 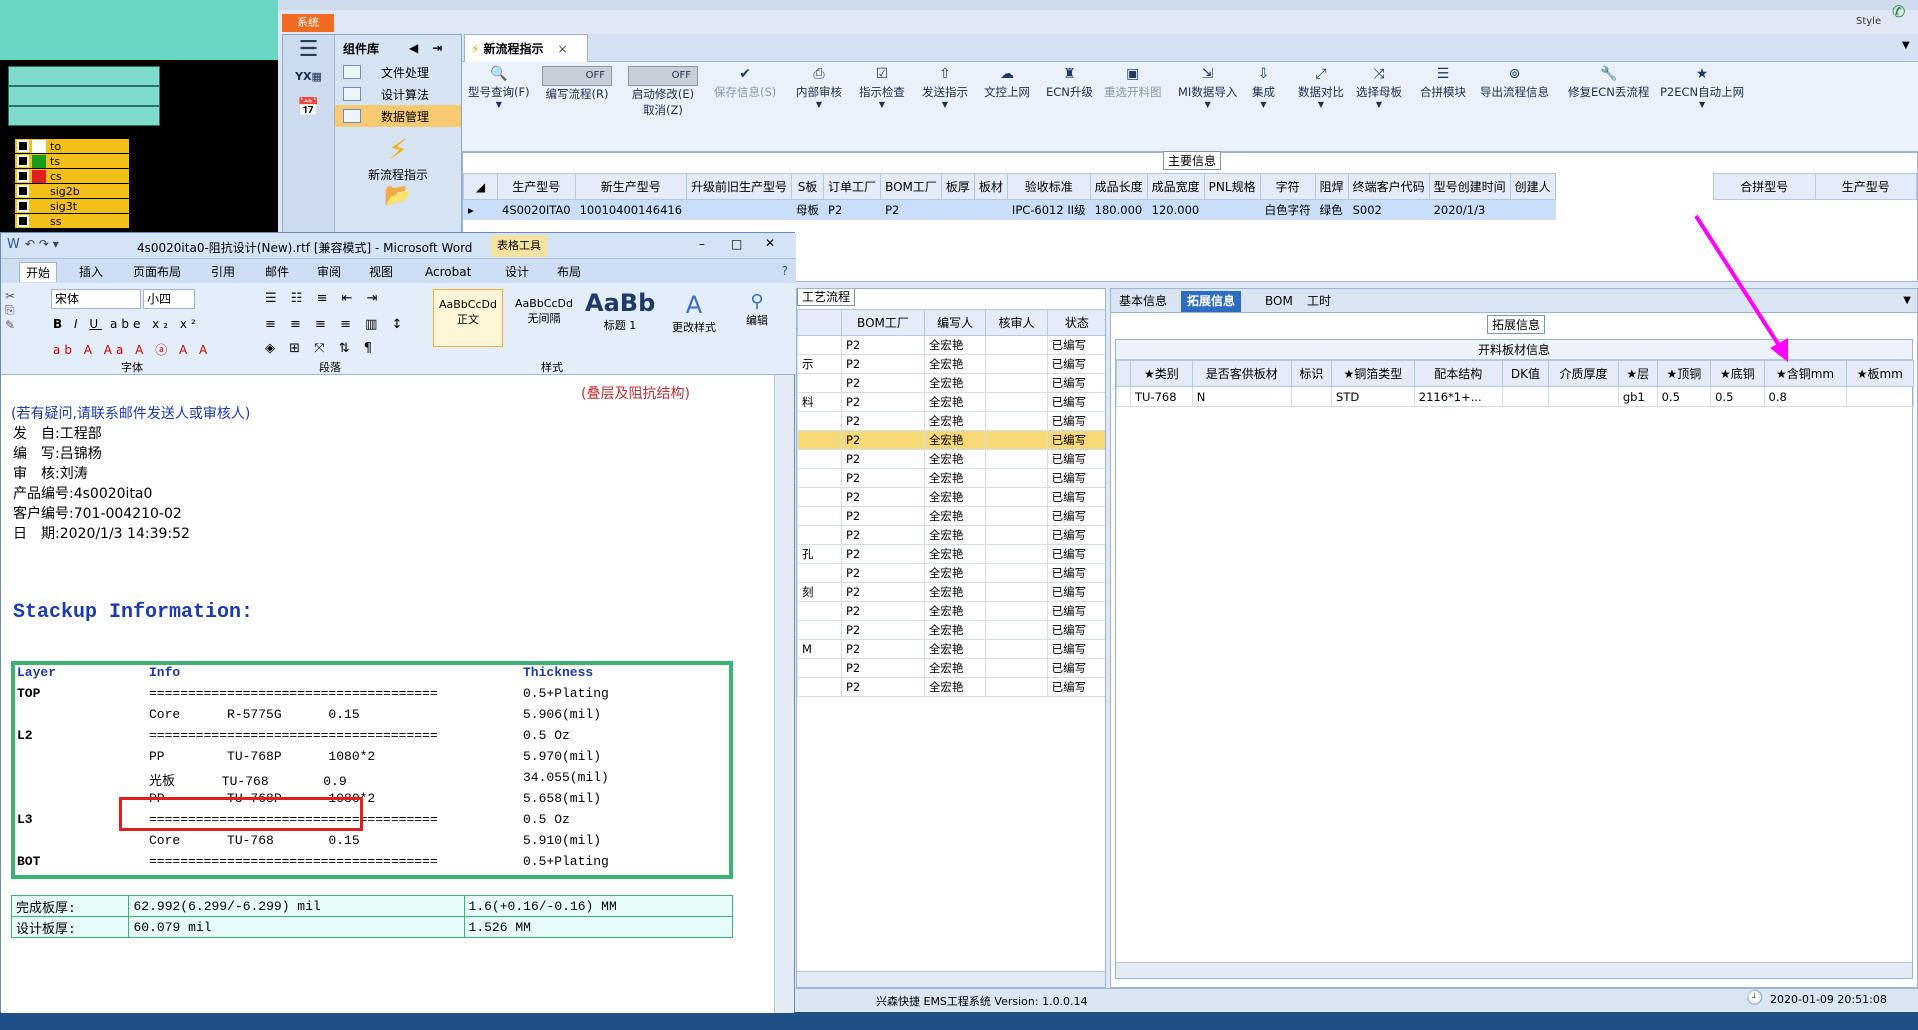 I want to click on table-row: M P2 全宏艳 已编写, so click(x=951, y=649).